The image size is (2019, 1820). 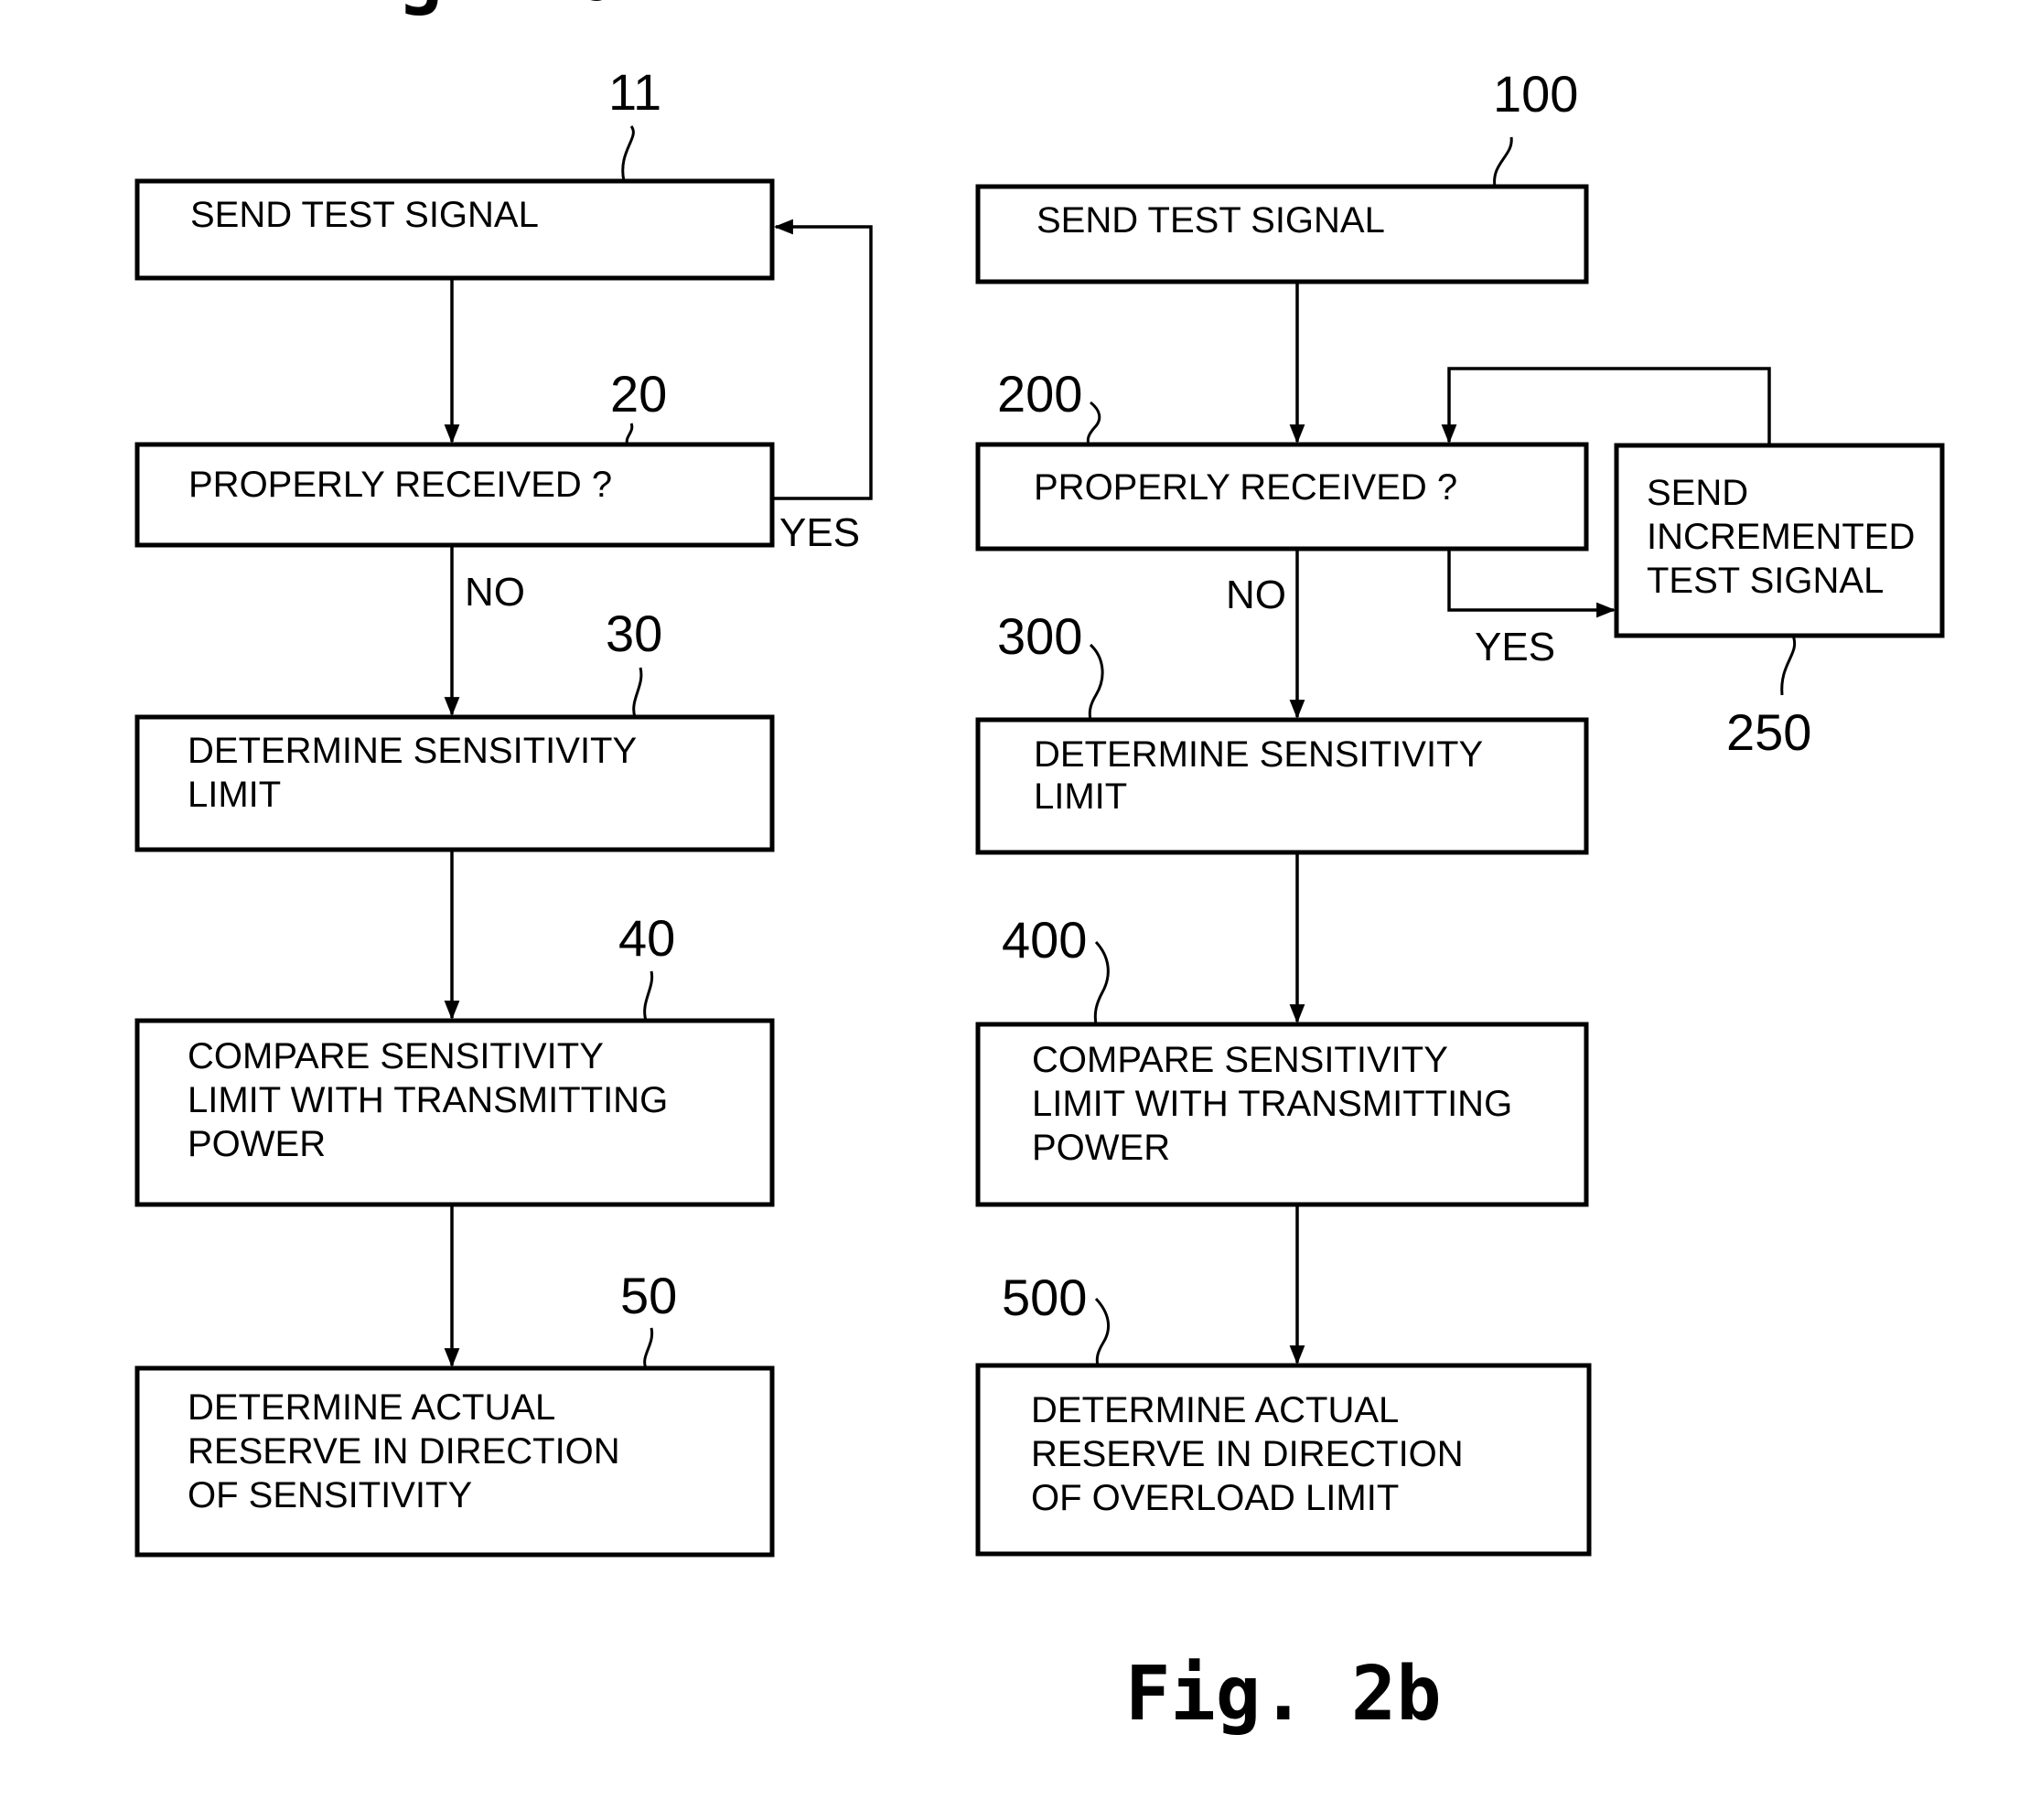 I want to click on step-text: SEND, so click(x=1697, y=493).